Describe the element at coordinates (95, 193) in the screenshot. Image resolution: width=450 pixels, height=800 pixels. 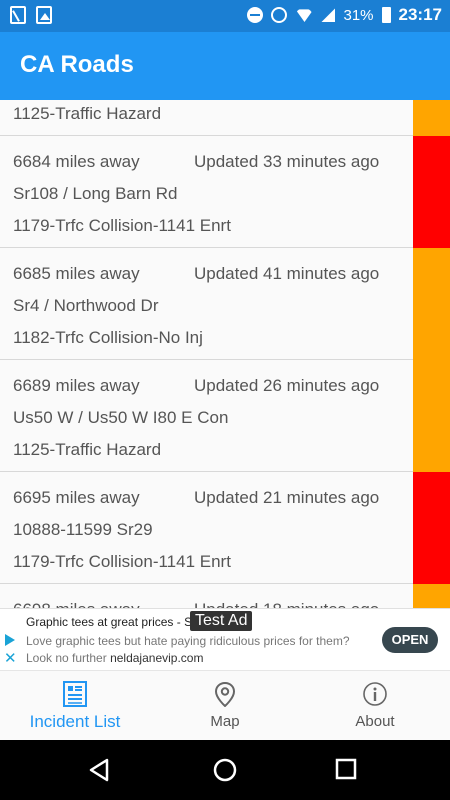
I see `incident-road: Sr108 / Long Barn Rd` at that location.